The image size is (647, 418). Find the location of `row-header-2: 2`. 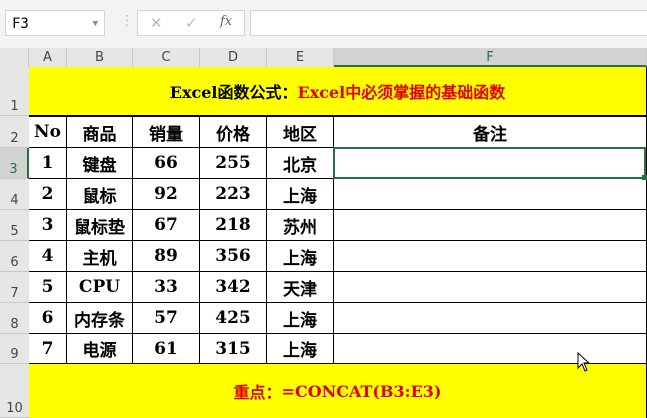

row-header-2: 2 is located at coordinates (14, 132).